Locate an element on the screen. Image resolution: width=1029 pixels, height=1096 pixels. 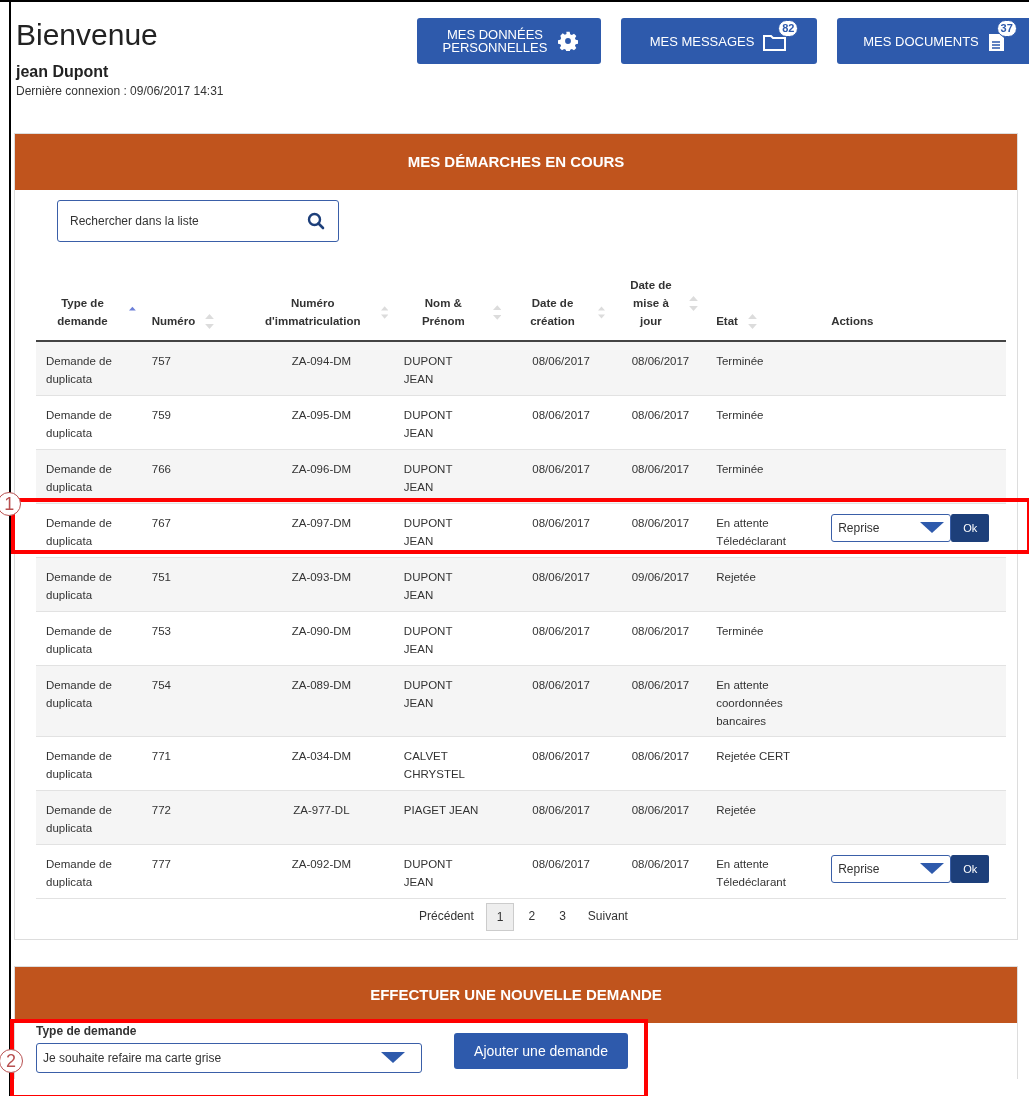
page-link: 3 is located at coordinates (562, 917).